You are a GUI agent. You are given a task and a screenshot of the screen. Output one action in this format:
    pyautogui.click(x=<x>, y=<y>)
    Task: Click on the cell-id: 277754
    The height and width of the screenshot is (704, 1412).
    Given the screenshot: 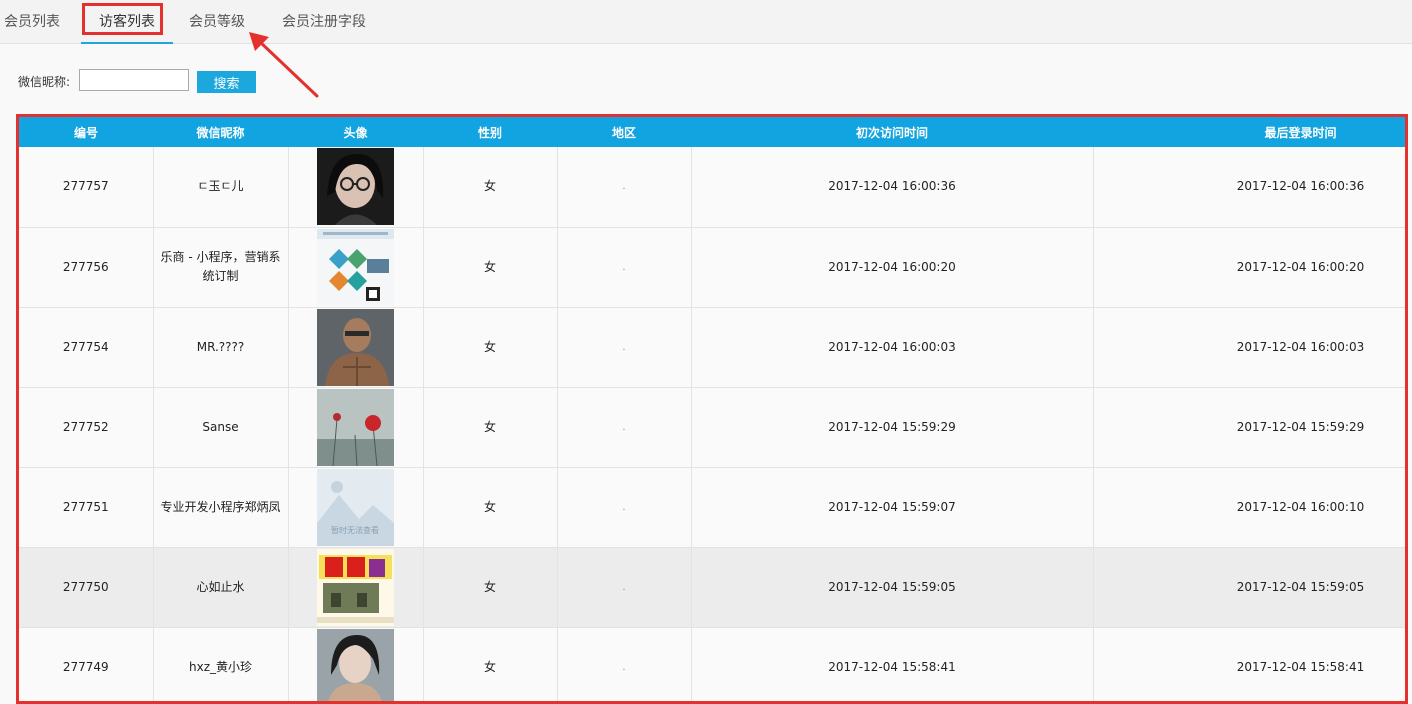 What is the action you would take?
    pyautogui.click(x=86, y=347)
    